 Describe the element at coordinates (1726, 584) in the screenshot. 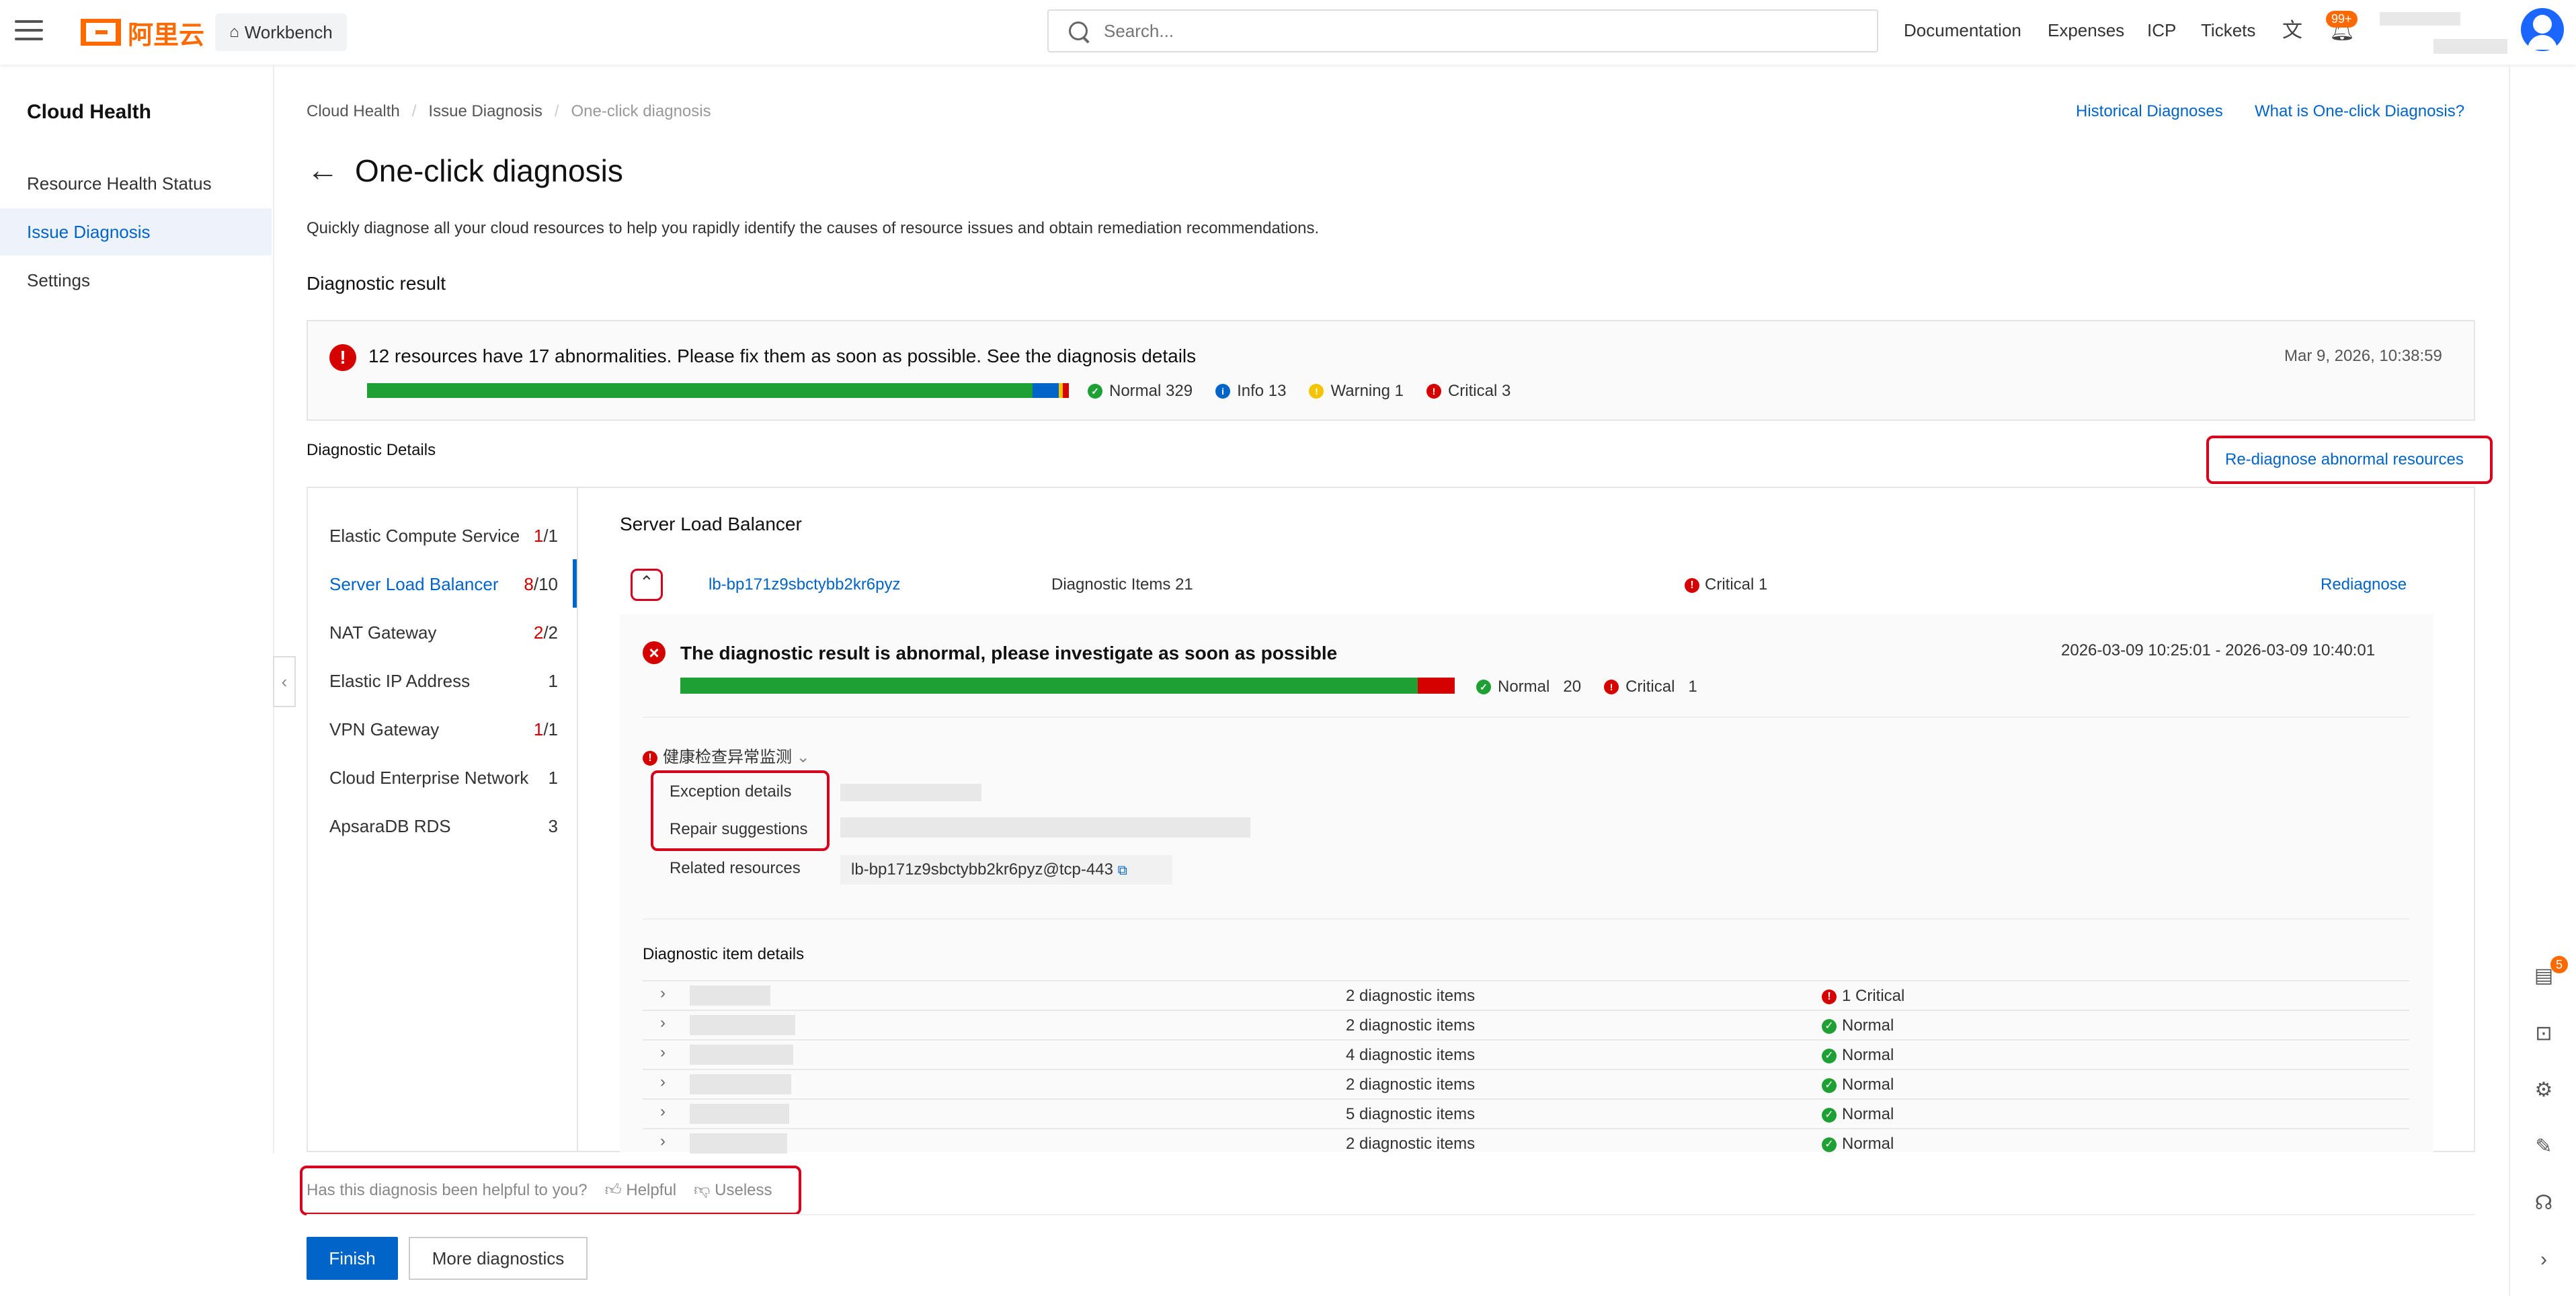

I see `instance-critical-status: ! Critical 1` at that location.